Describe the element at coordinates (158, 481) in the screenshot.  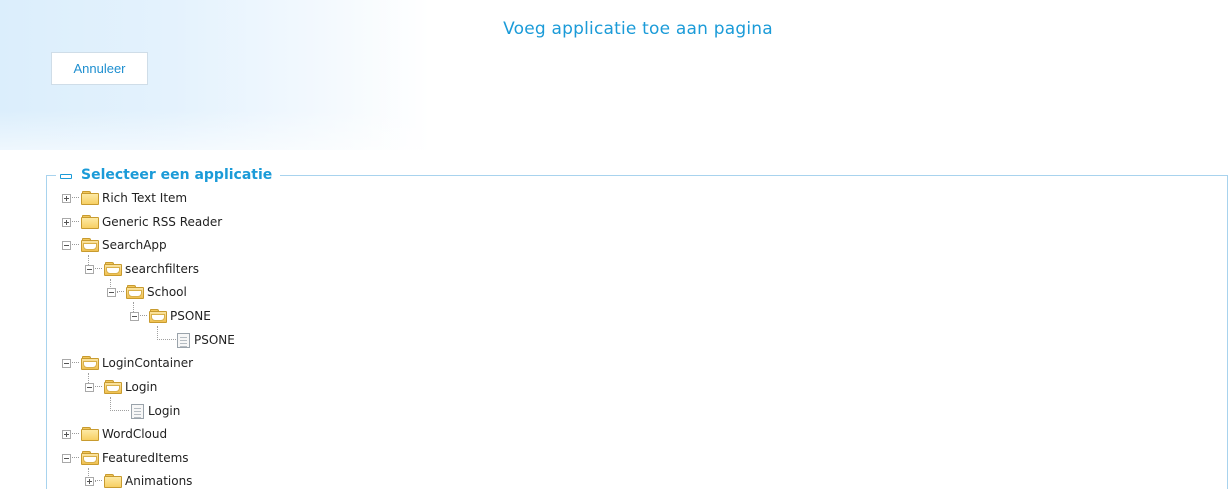
I see `tree-node-label: Animations` at that location.